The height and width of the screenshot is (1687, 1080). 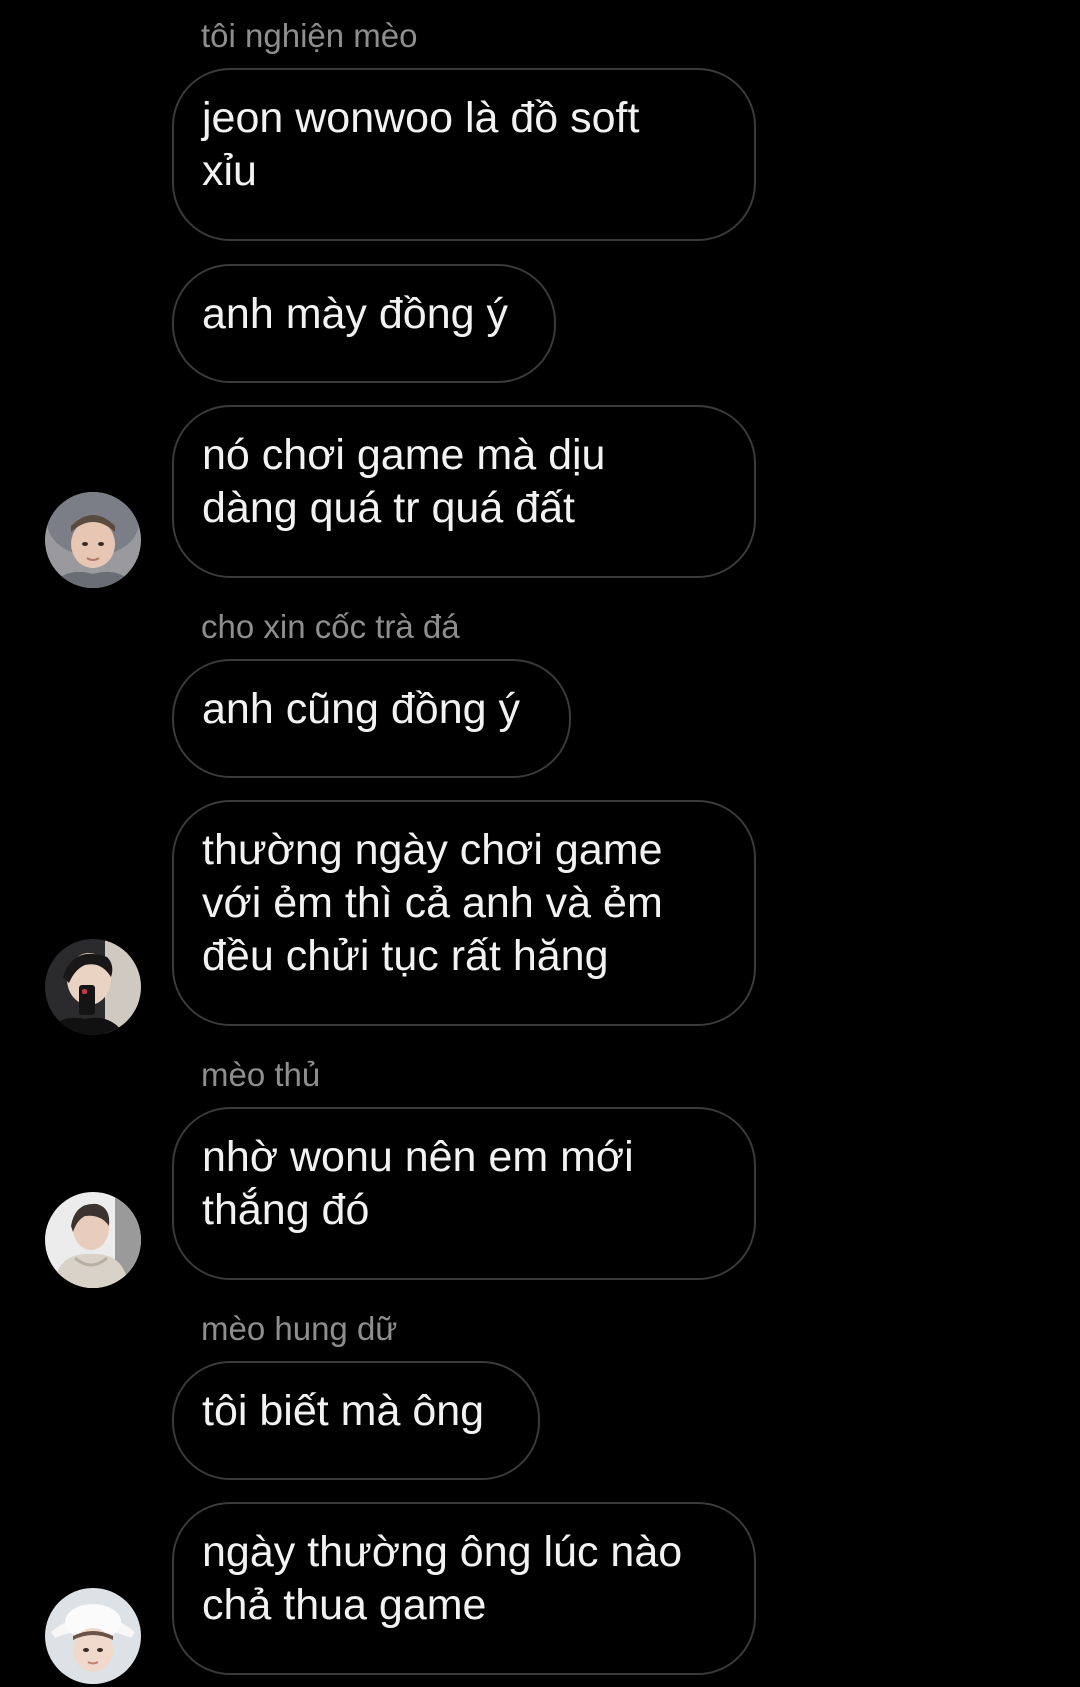 What do you see at coordinates (464, 1588) in the screenshot?
I see `message-bubble: ngày thường ông lúc nào chả thua game` at bounding box center [464, 1588].